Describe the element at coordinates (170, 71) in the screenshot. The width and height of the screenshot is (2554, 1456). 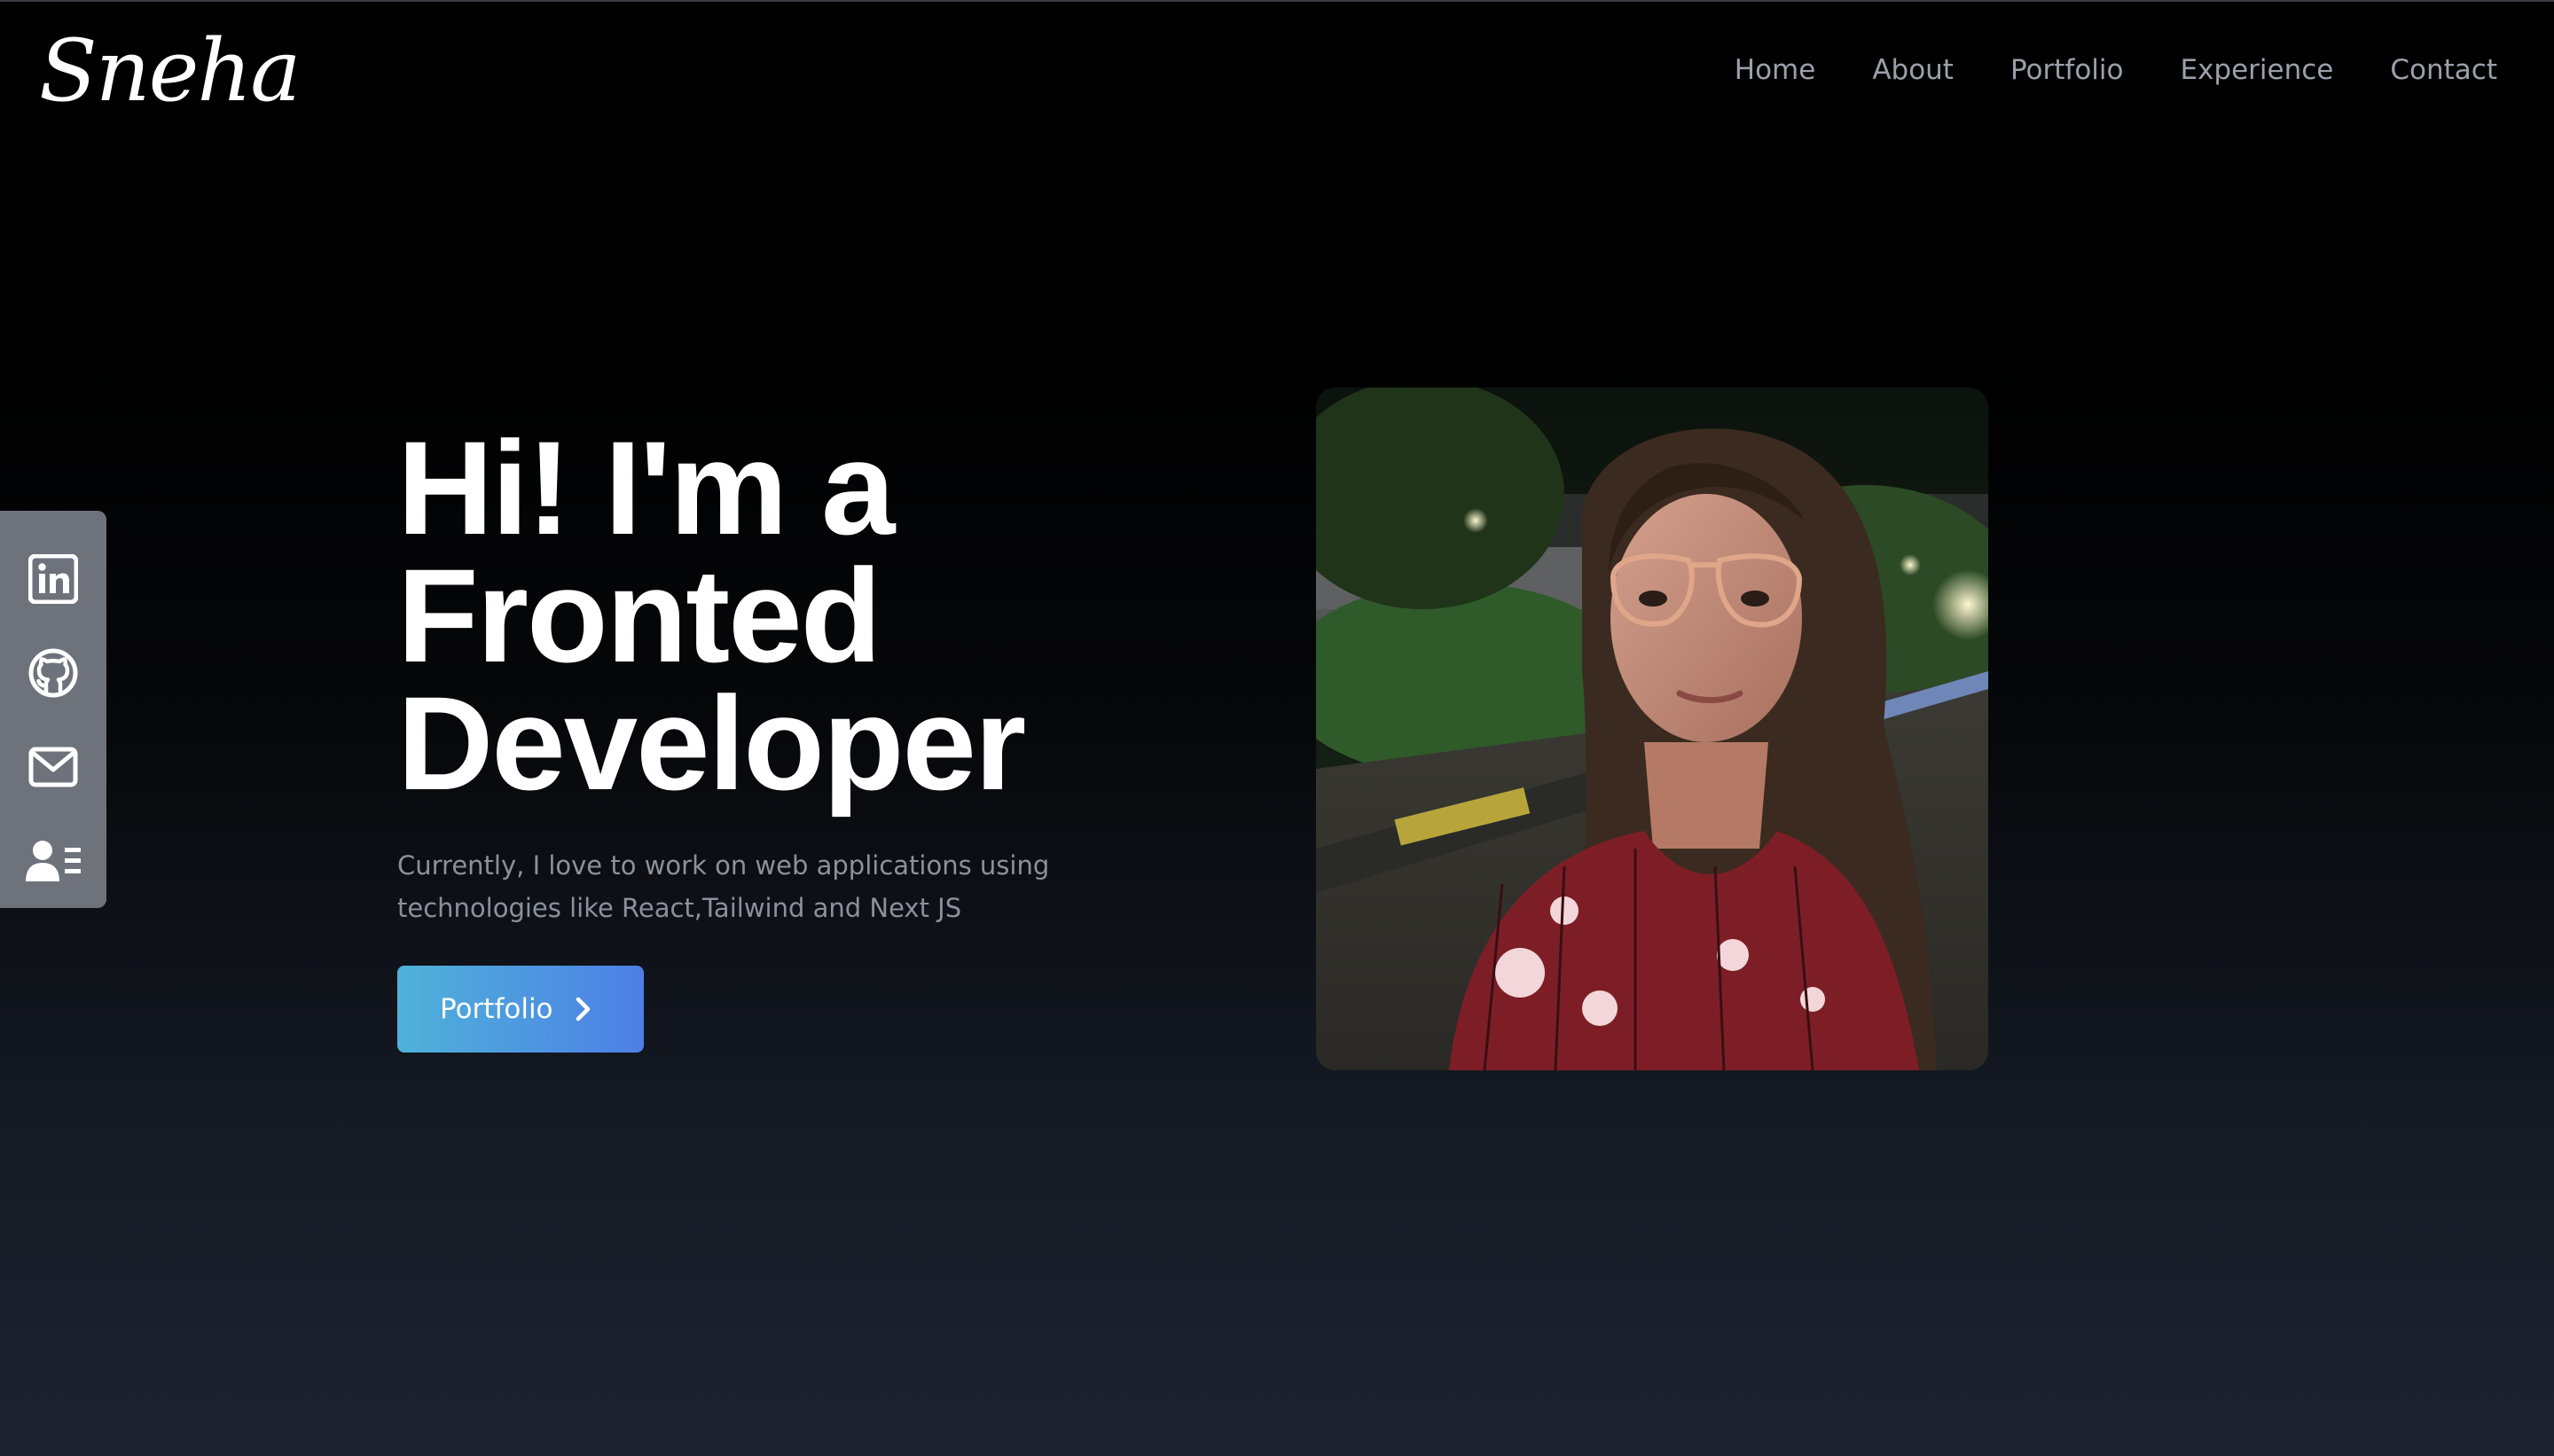
I see `logo: Sneha` at that location.